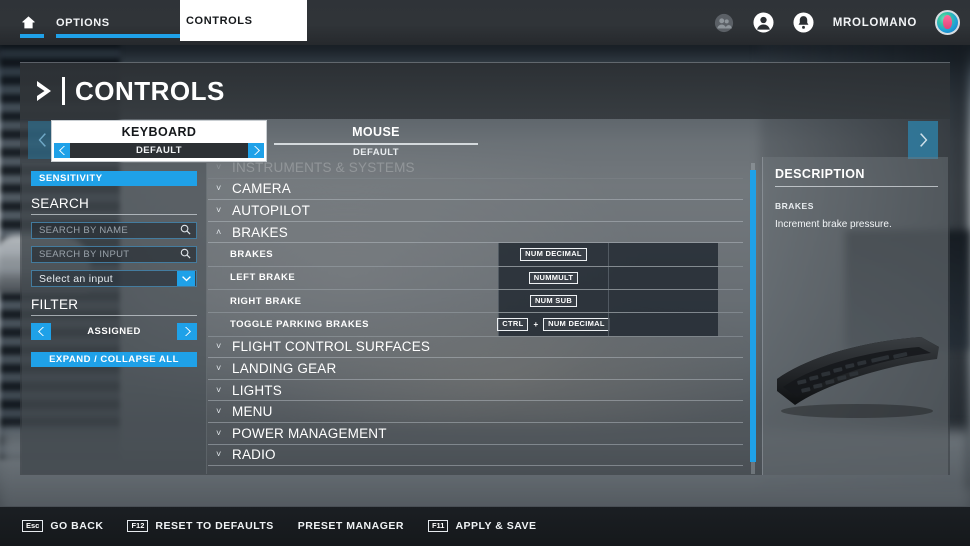 The image size is (970, 546). Describe the element at coordinates (114, 331) in the screenshot. I see `filter-value: ASSIGNED` at that location.